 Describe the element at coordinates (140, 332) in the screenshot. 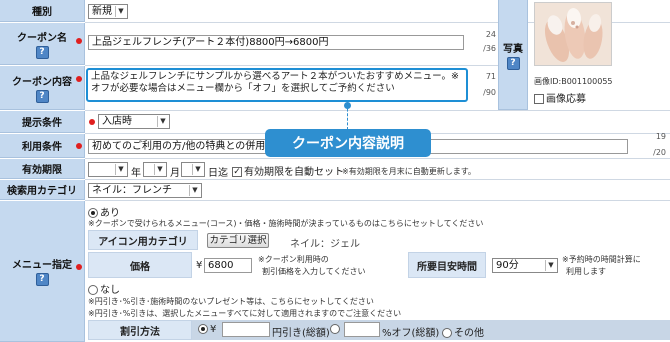

I see `label-discount-text: 割引方法` at that location.